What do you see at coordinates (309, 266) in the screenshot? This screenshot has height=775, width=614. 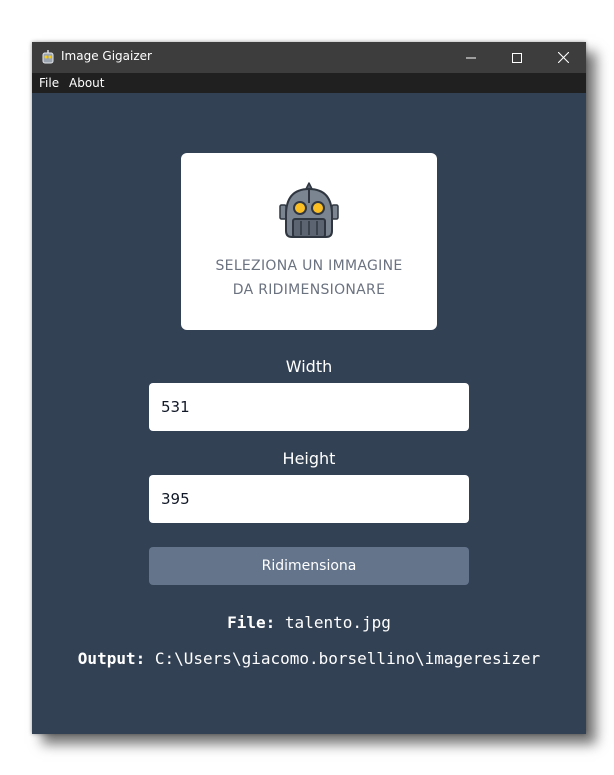 I see `dropzone-text-line1: SELEZIONA UN IMMAGINE` at bounding box center [309, 266].